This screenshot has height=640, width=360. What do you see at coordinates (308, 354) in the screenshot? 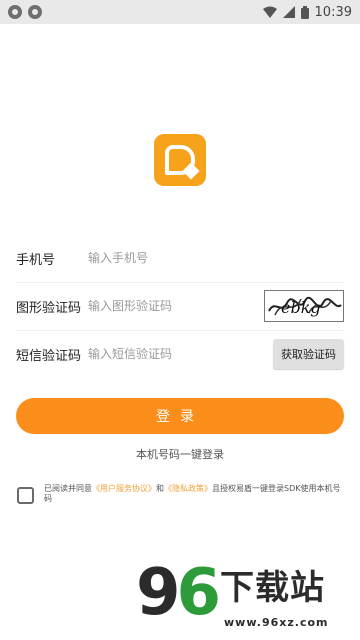
I see `get-code-button: 获取验证码` at bounding box center [308, 354].